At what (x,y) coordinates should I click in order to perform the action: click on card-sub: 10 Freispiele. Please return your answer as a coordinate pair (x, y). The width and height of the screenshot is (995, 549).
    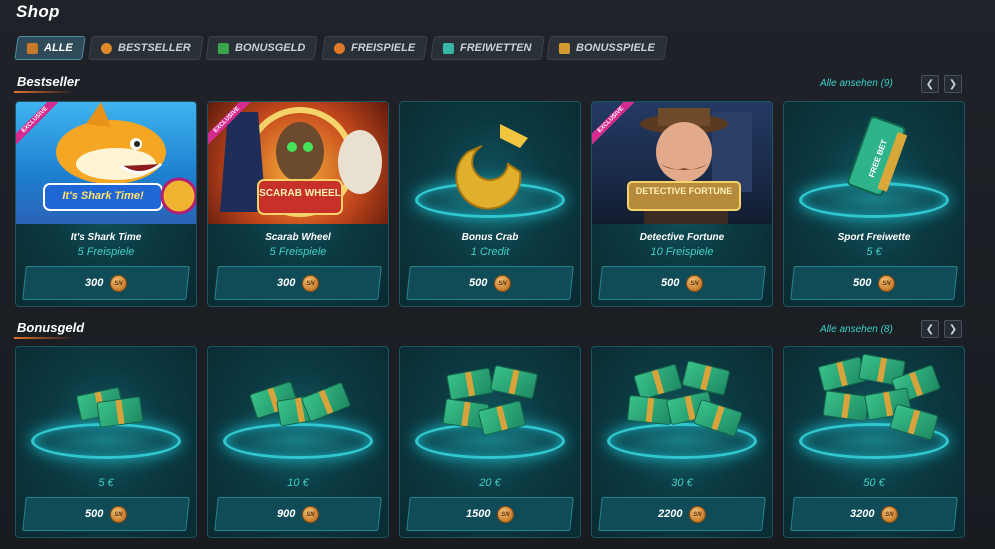
    Looking at the image, I should click on (682, 252).